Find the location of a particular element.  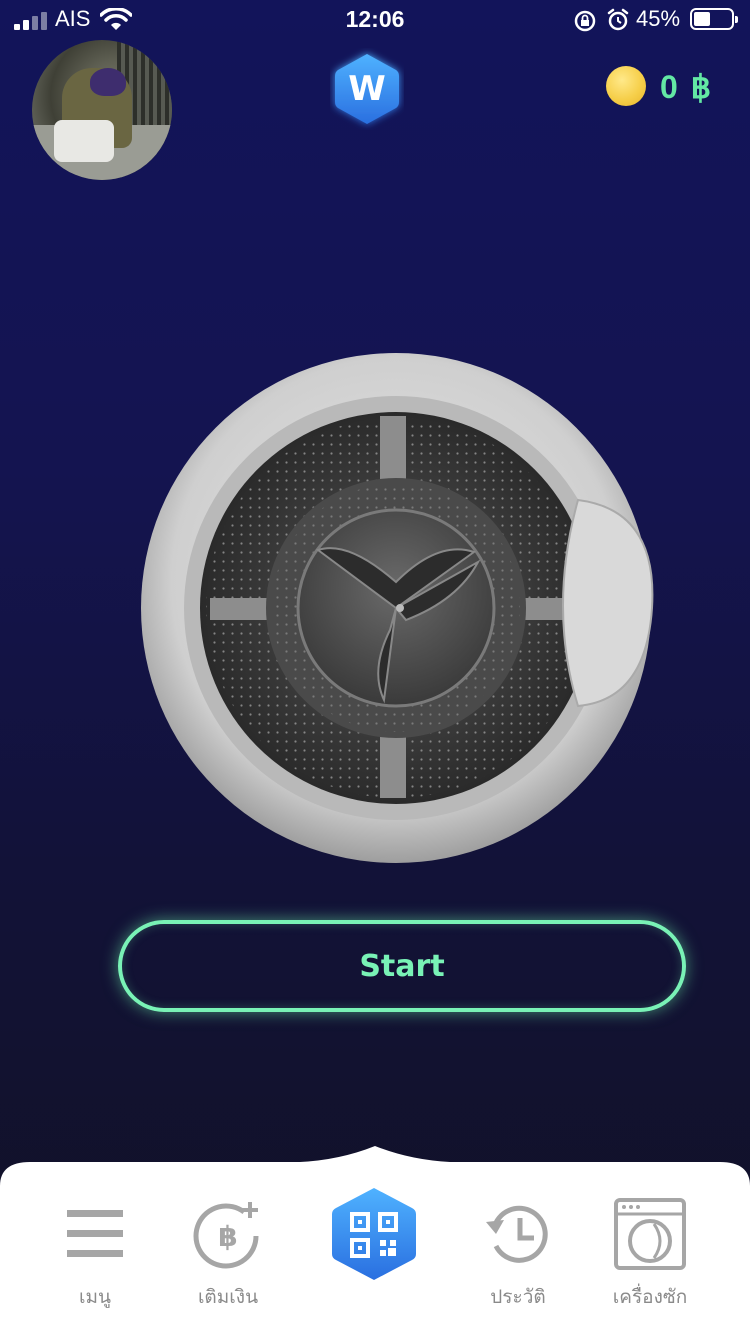

battery-level is located at coordinates (702, 19).